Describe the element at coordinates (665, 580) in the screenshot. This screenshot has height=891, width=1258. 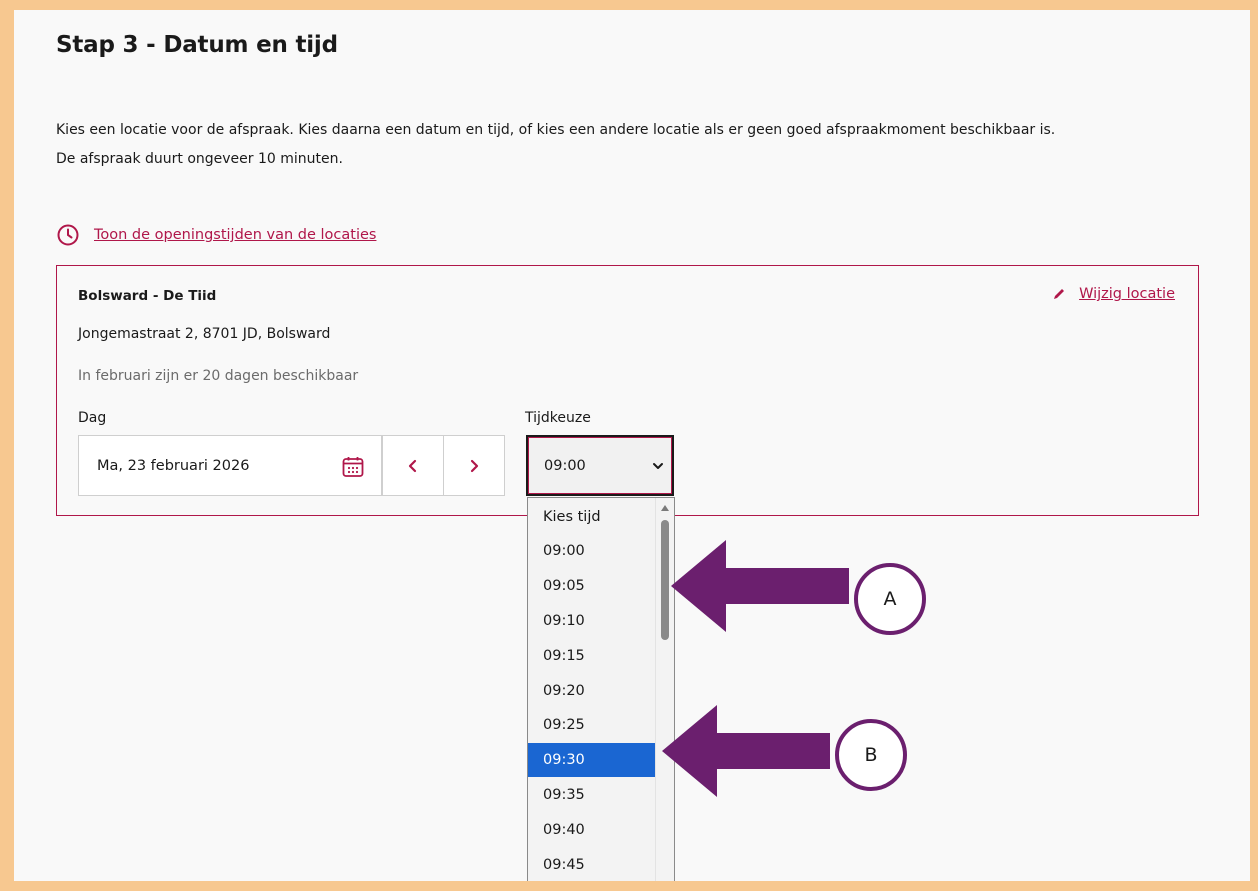
I see `scrollbar-thumb` at that location.